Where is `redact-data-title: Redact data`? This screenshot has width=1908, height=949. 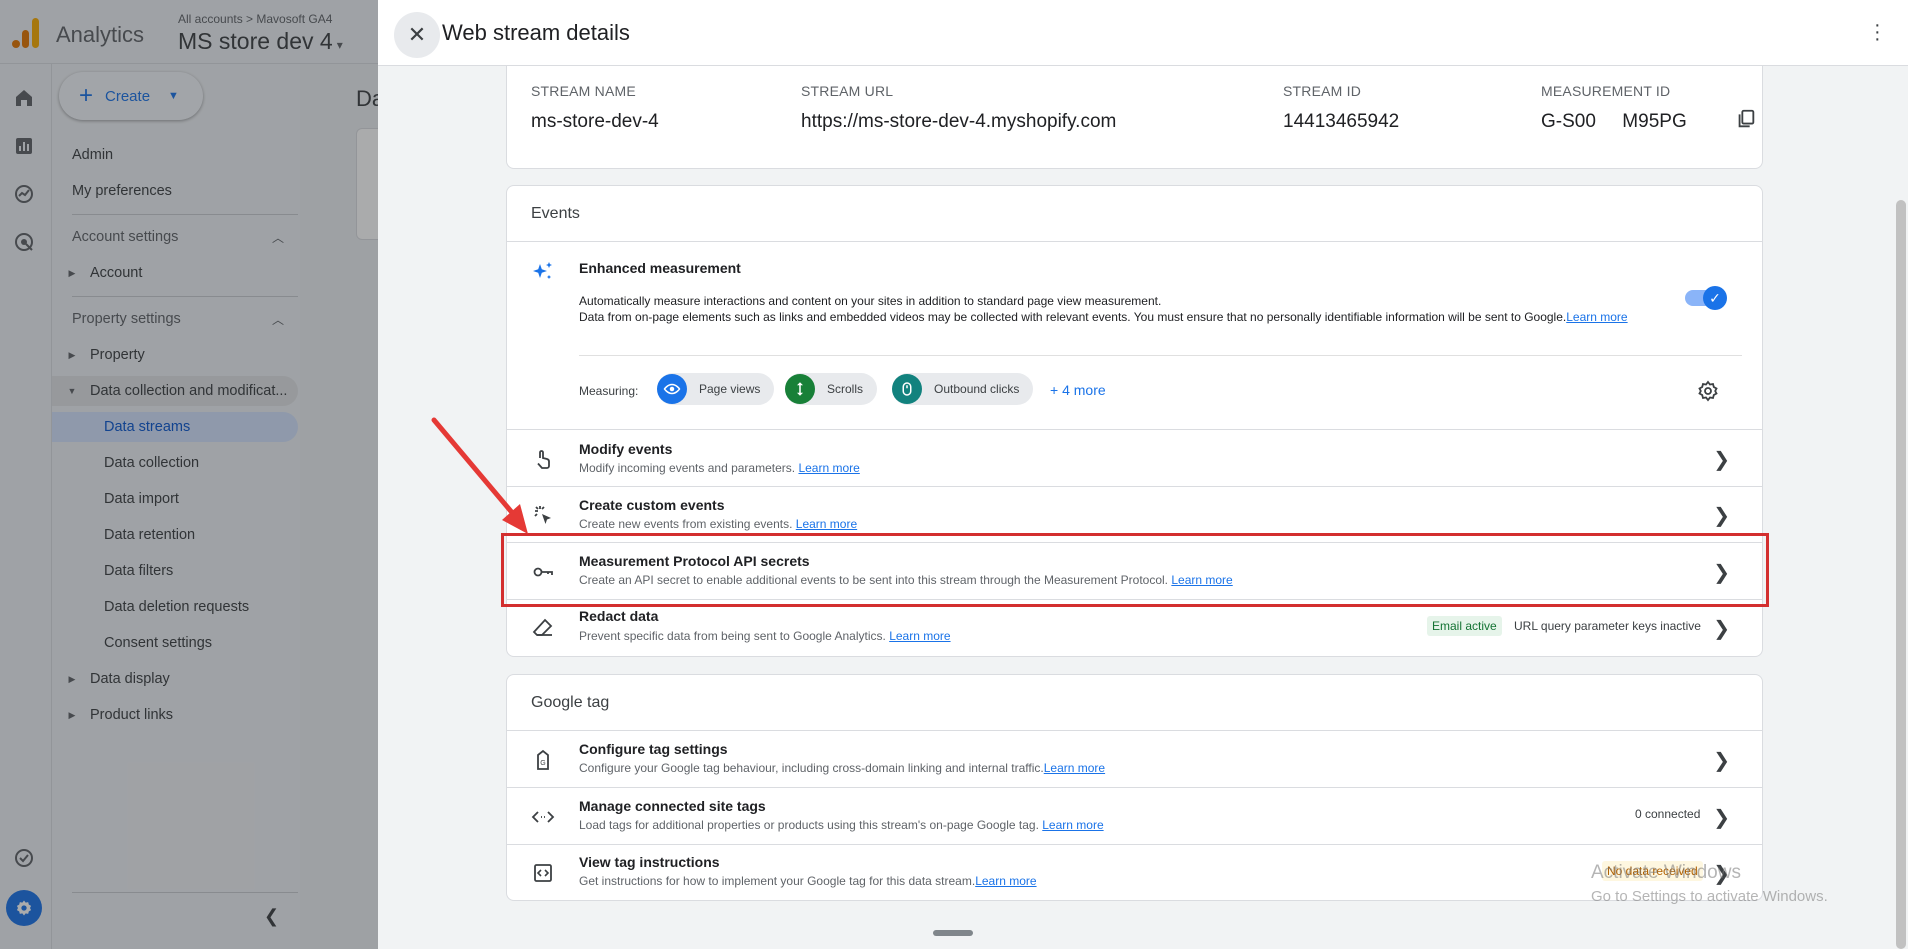 redact-data-title: Redact data is located at coordinates (619, 616).